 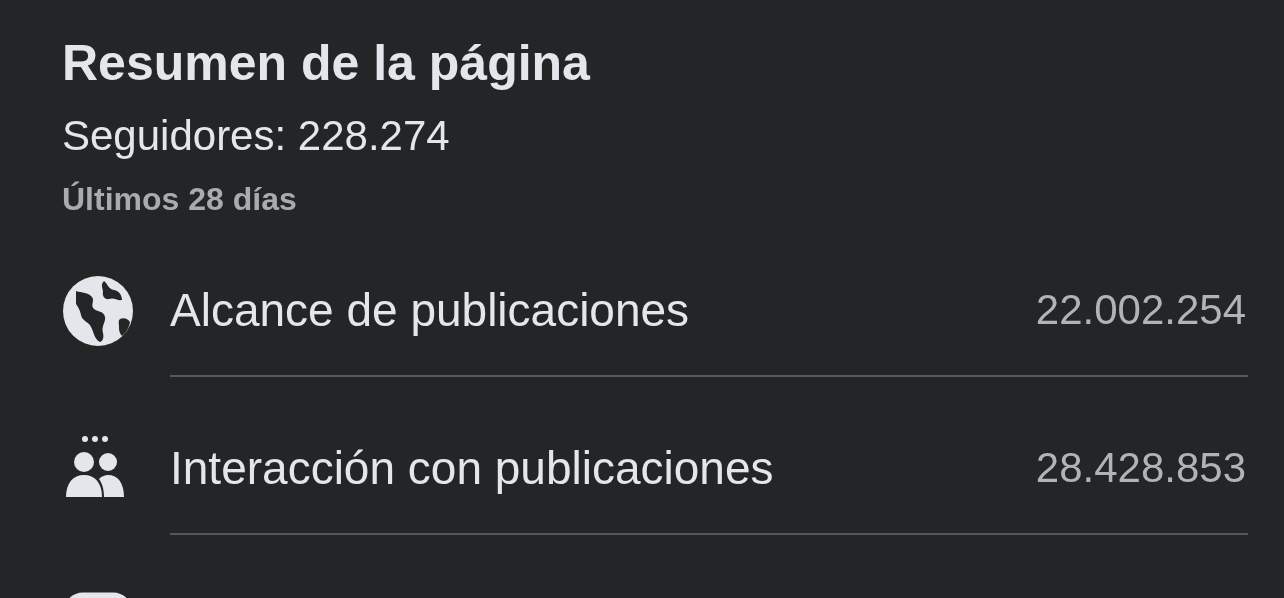 I want to click on followers-count: Seguidores: 228.274, so click(x=256, y=136).